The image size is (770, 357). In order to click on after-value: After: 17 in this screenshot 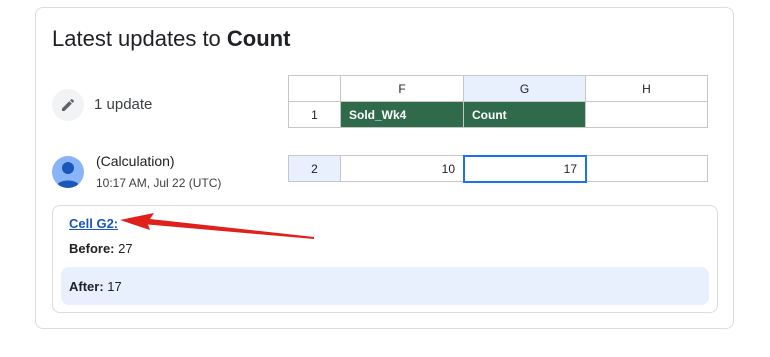, I will do `click(95, 286)`.